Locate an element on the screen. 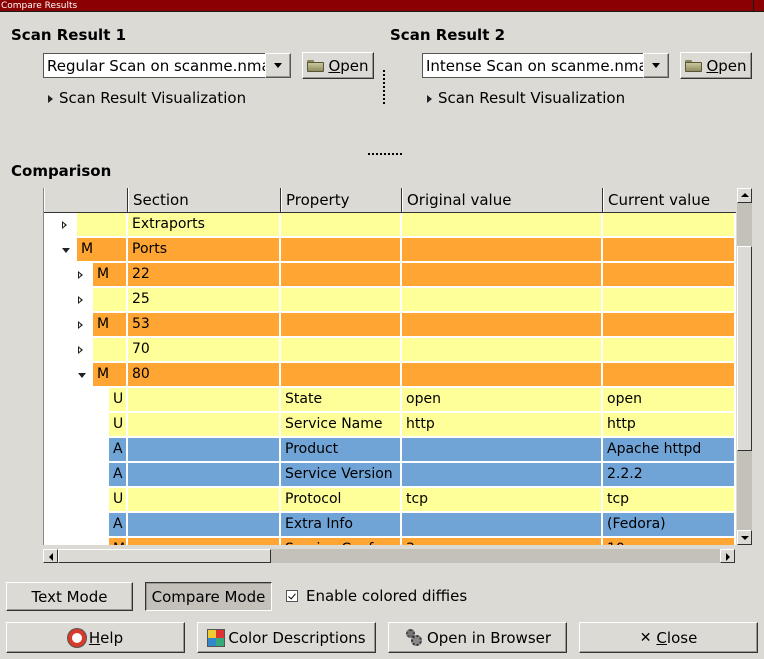 The image size is (764, 659). window-title: Compare Results is located at coordinates (39, 6).